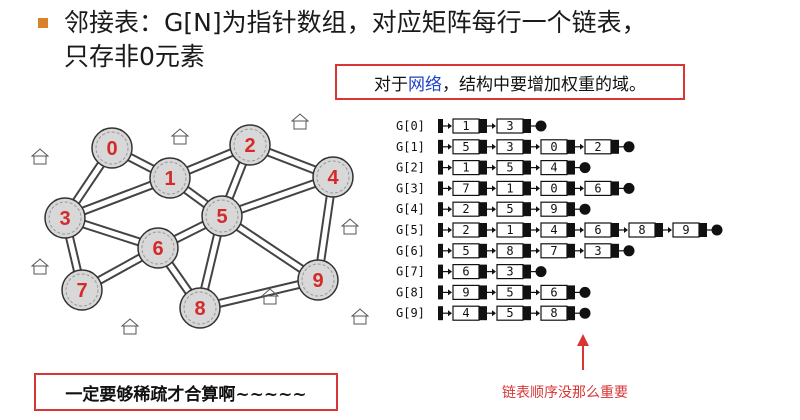  I want to click on row-label: G[4], so click(410, 209).